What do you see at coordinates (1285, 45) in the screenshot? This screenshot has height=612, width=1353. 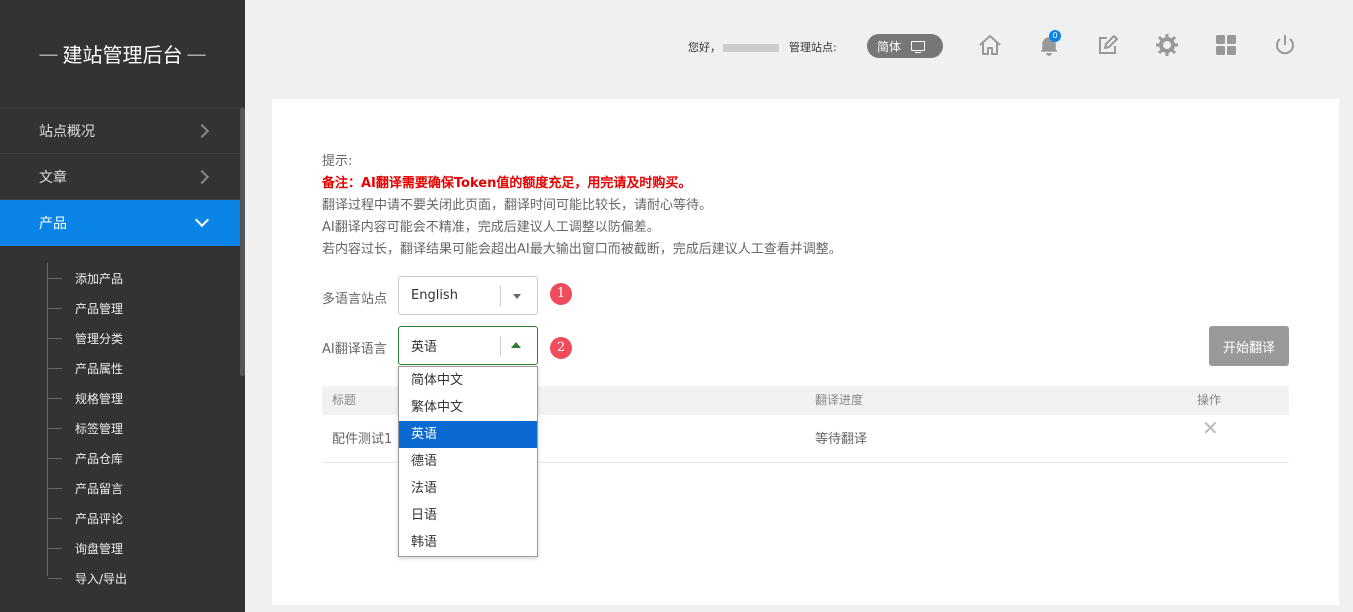 I see `power-icon` at bounding box center [1285, 45].